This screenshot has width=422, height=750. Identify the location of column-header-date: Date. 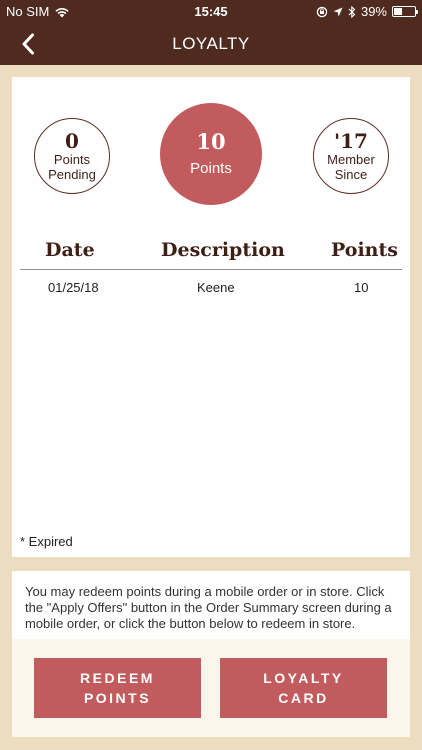
(70, 250).